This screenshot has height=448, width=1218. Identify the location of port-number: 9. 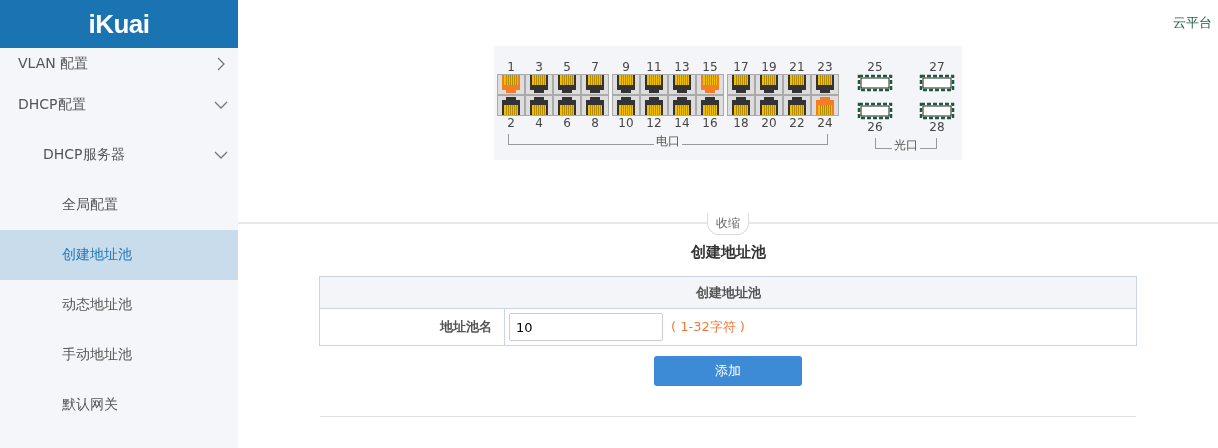
(626, 67).